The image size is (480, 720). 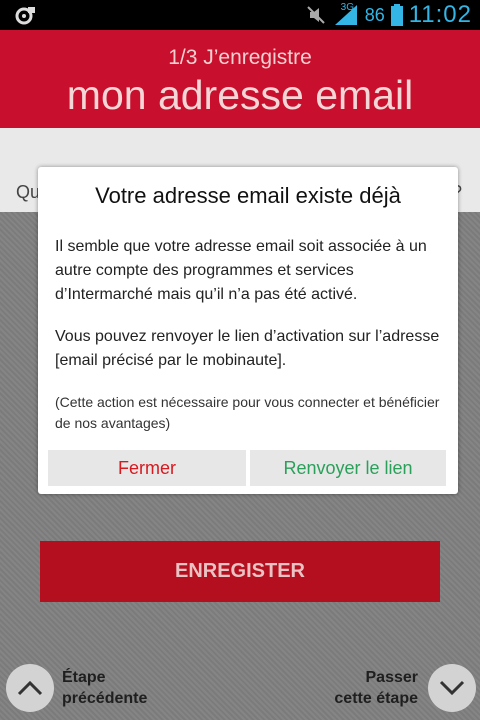 I want to click on clock: 11:02, so click(x=440, y=14).